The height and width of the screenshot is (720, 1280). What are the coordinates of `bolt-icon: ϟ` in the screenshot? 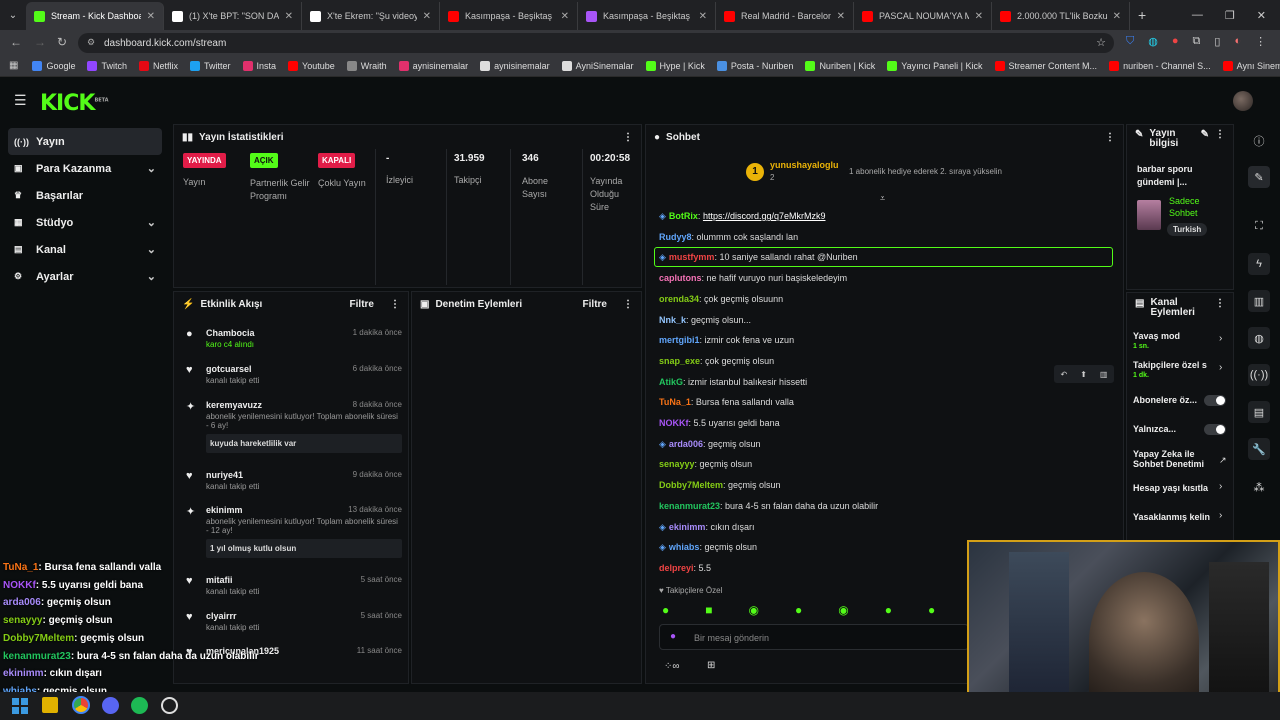 It's located at (1259, 264).